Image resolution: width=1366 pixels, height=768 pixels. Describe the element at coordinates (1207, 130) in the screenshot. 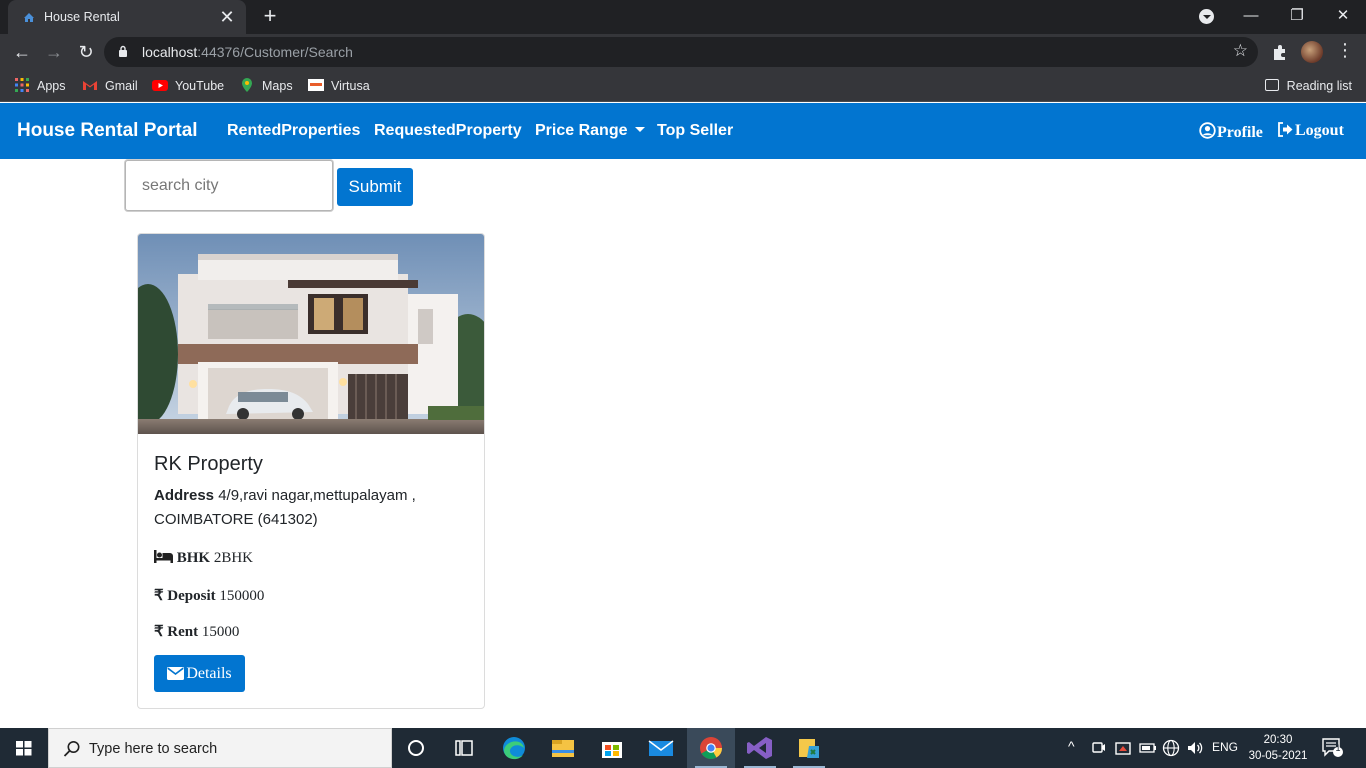

I see `user-circle-icon` at that location.